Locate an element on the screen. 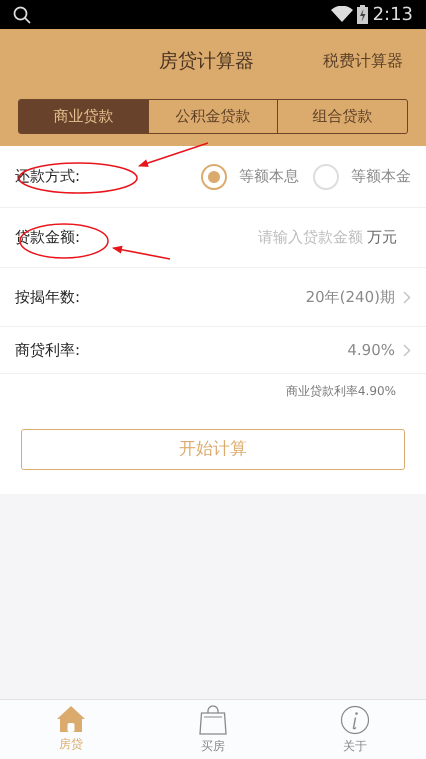  loan-amount-field: 请输入贷款金额 is located at coordinates (221, 237).